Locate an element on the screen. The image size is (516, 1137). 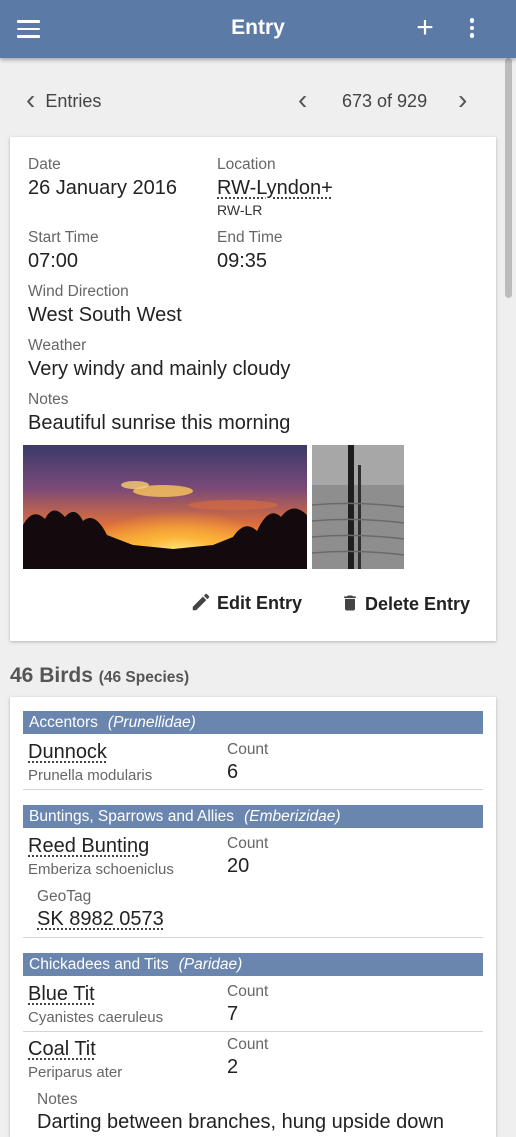
edit-entry-button: Edit Entry is located at coordinates (246, 602).